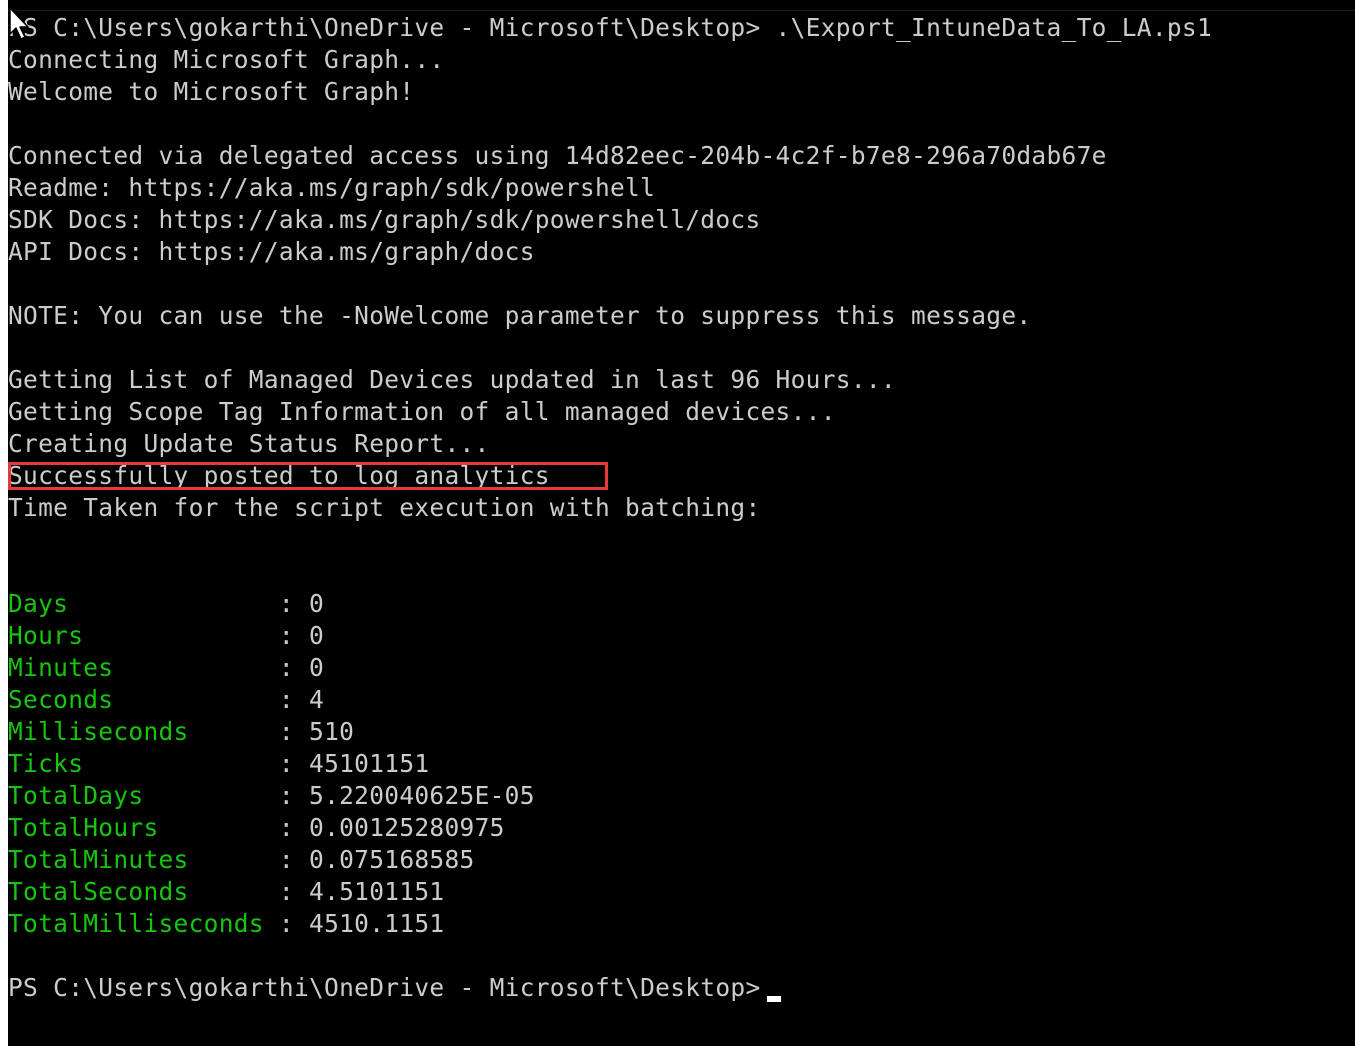 Image resolution: width=1355 pixels, height=1046 pixels. What do you see at coordinates (610, 668) in the screenshot?
I see `timespan-row-minutes: Minutes : 0` at bounding box center [610, 668].